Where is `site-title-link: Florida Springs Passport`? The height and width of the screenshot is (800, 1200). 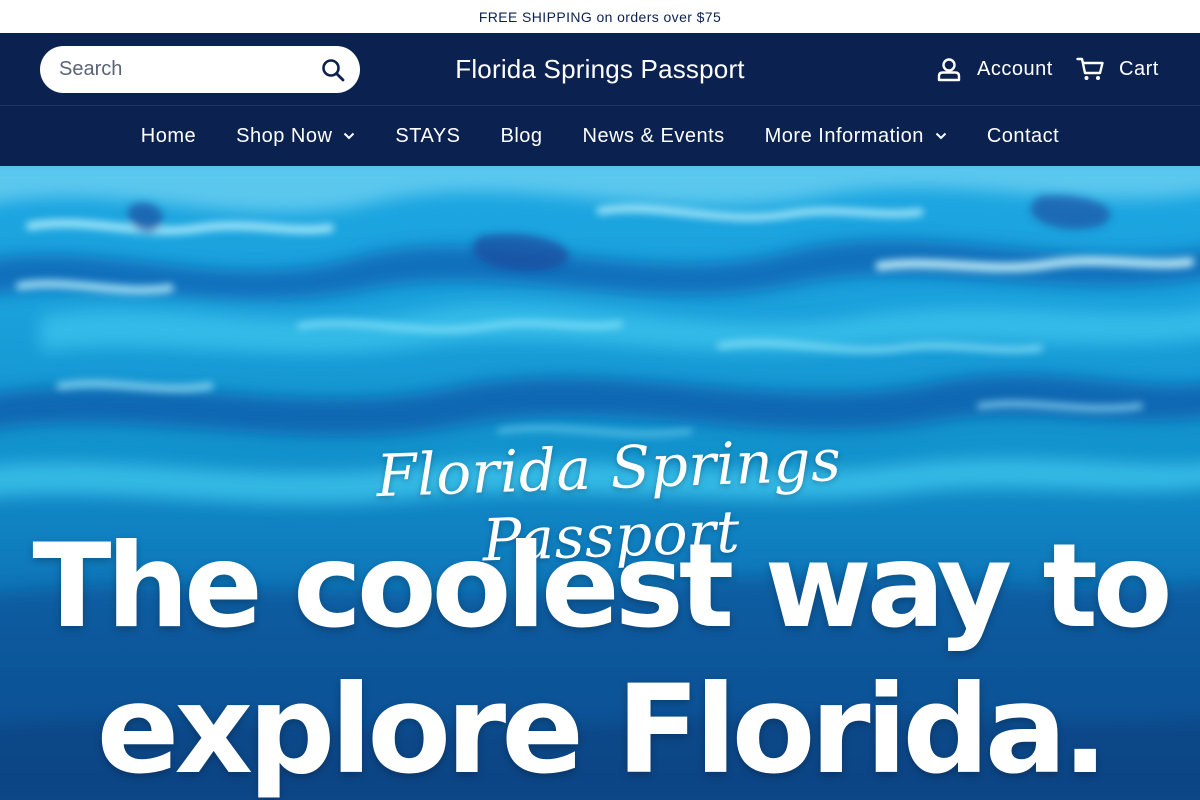 site-title-link: Florida Springs Passport is located at coordinates (600, 69).